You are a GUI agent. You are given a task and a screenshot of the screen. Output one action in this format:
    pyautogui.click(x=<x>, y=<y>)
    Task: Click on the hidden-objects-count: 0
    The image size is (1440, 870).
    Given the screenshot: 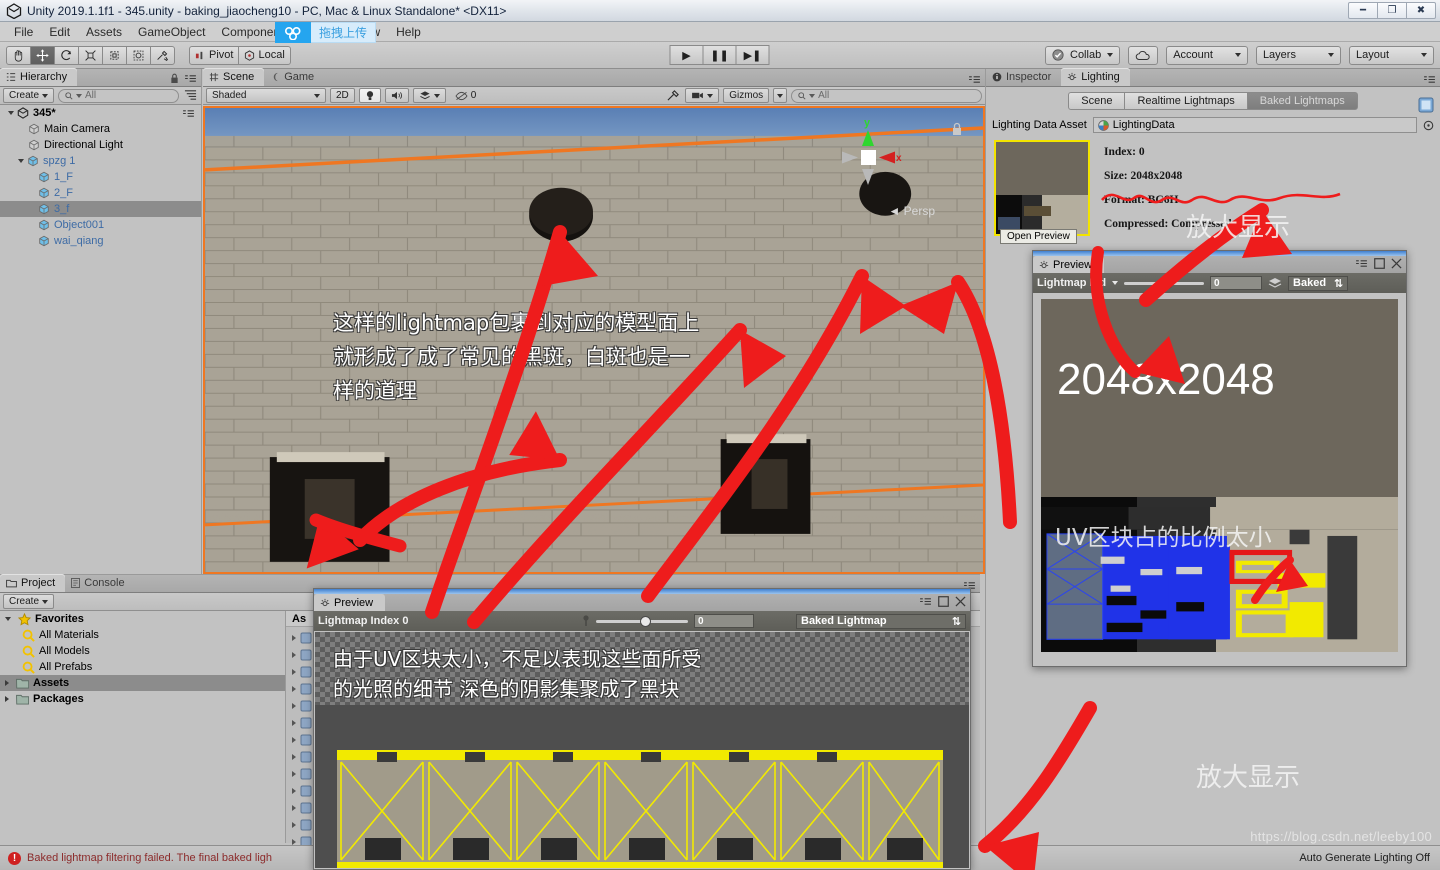 What is the action you would take?
    pyautogui.click(x=466, y=95)
    